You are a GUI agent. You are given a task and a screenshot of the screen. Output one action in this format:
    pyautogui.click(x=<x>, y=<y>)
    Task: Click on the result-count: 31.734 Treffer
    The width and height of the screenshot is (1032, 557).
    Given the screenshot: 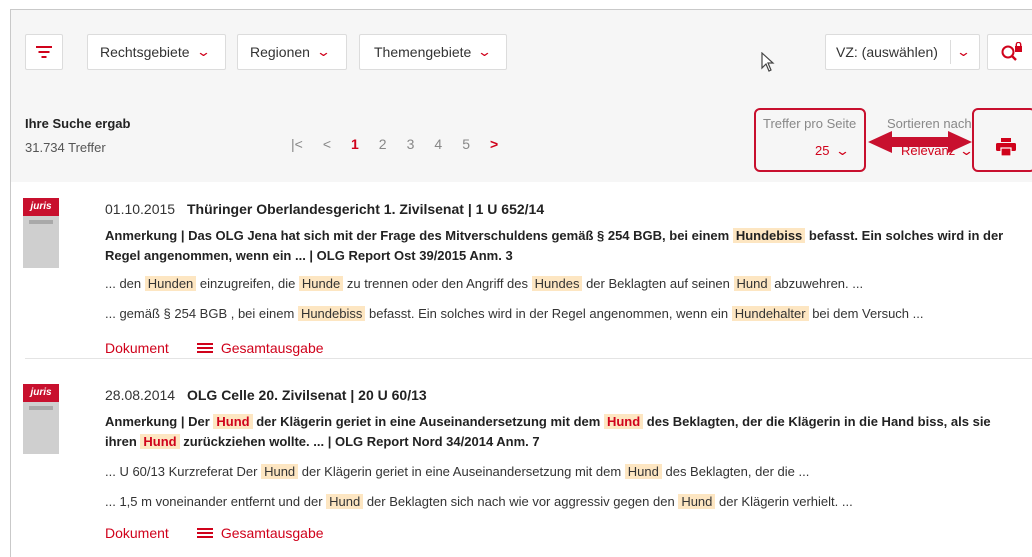 What is the action you would take?
    pyautogui.click(x=65, y=147)
    